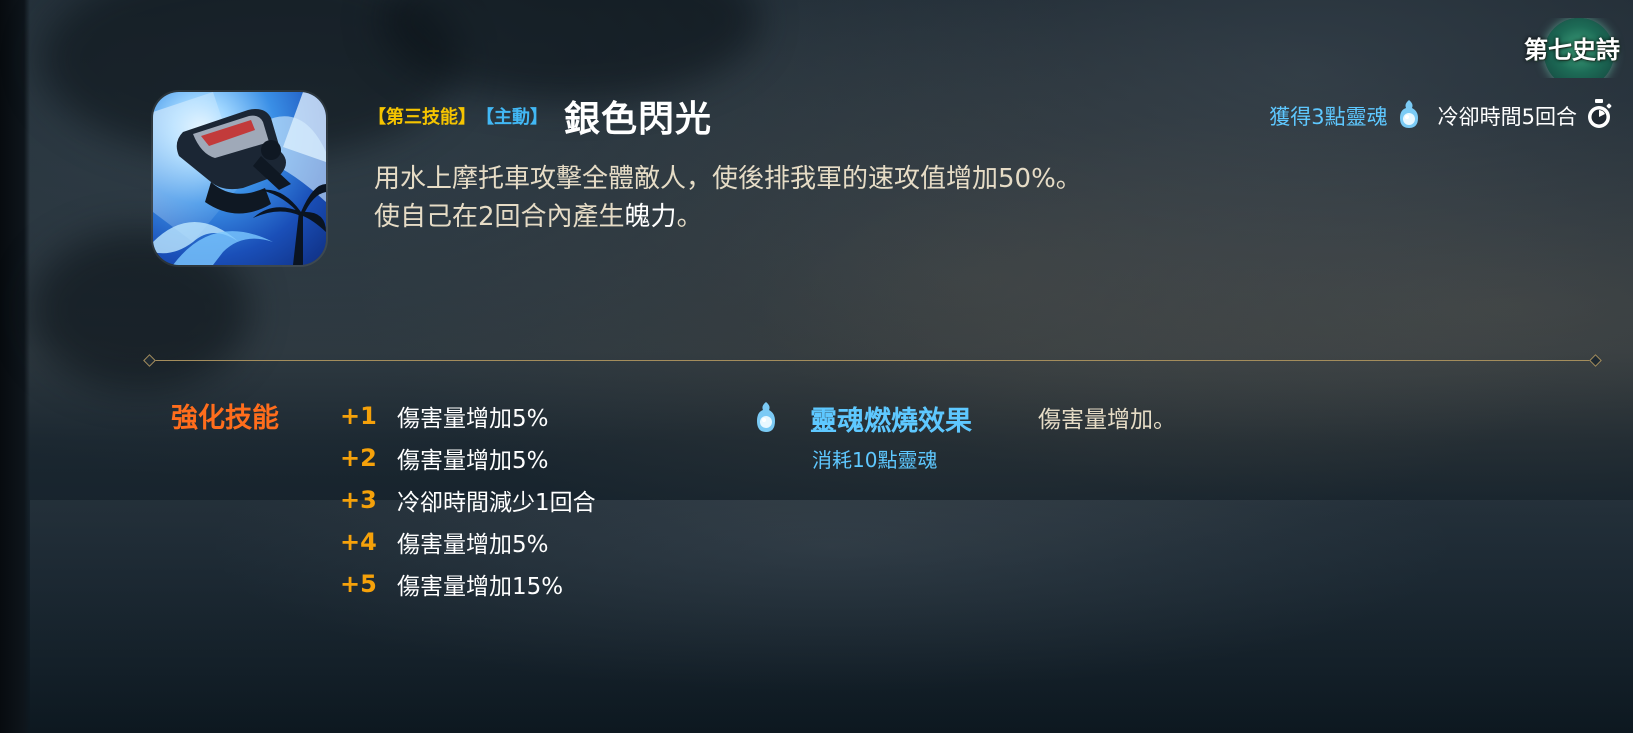 The height and width of the screenshot is (733, 1633). What do you see at coordinates (358, 542) in the screenshot?
I see `upgrade-level: +4` at bounding box center [358, 542].